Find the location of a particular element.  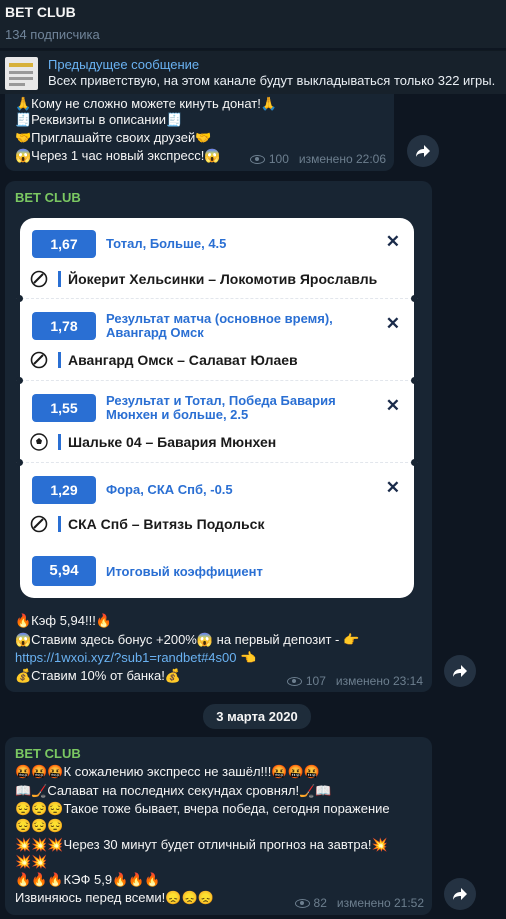

message-line: 🤝Приглашайте своих друзей🤝 is located at coordinates (113, 137).